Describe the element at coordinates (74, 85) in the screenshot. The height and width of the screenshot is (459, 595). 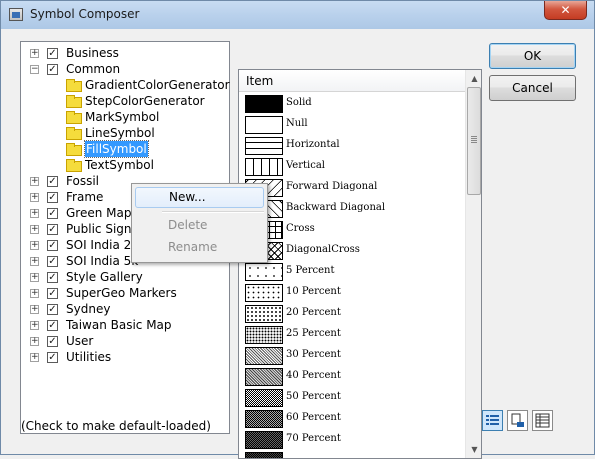
I see `folder-icon` at that location.